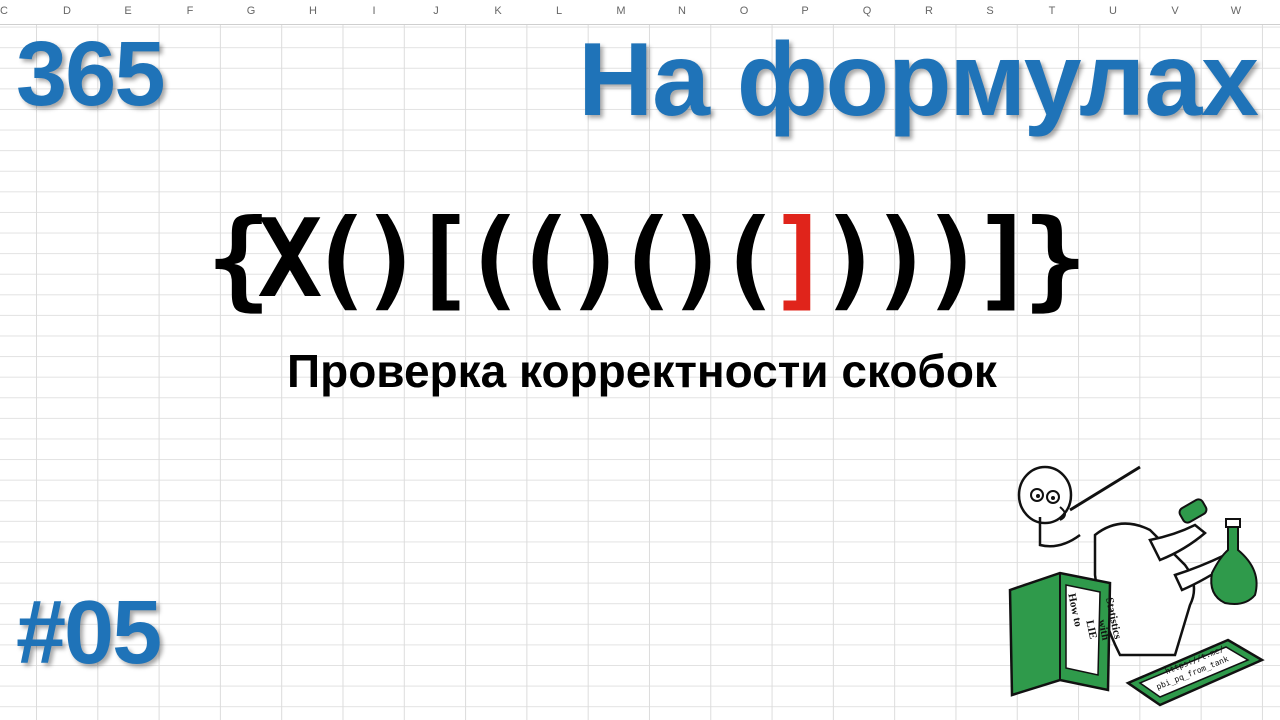 The height and width of the screenshot is (720, 1280). What do you see at coordinates (1234, 564) in the screenshot?
I see `flask` at bounding box center [1234, 564].